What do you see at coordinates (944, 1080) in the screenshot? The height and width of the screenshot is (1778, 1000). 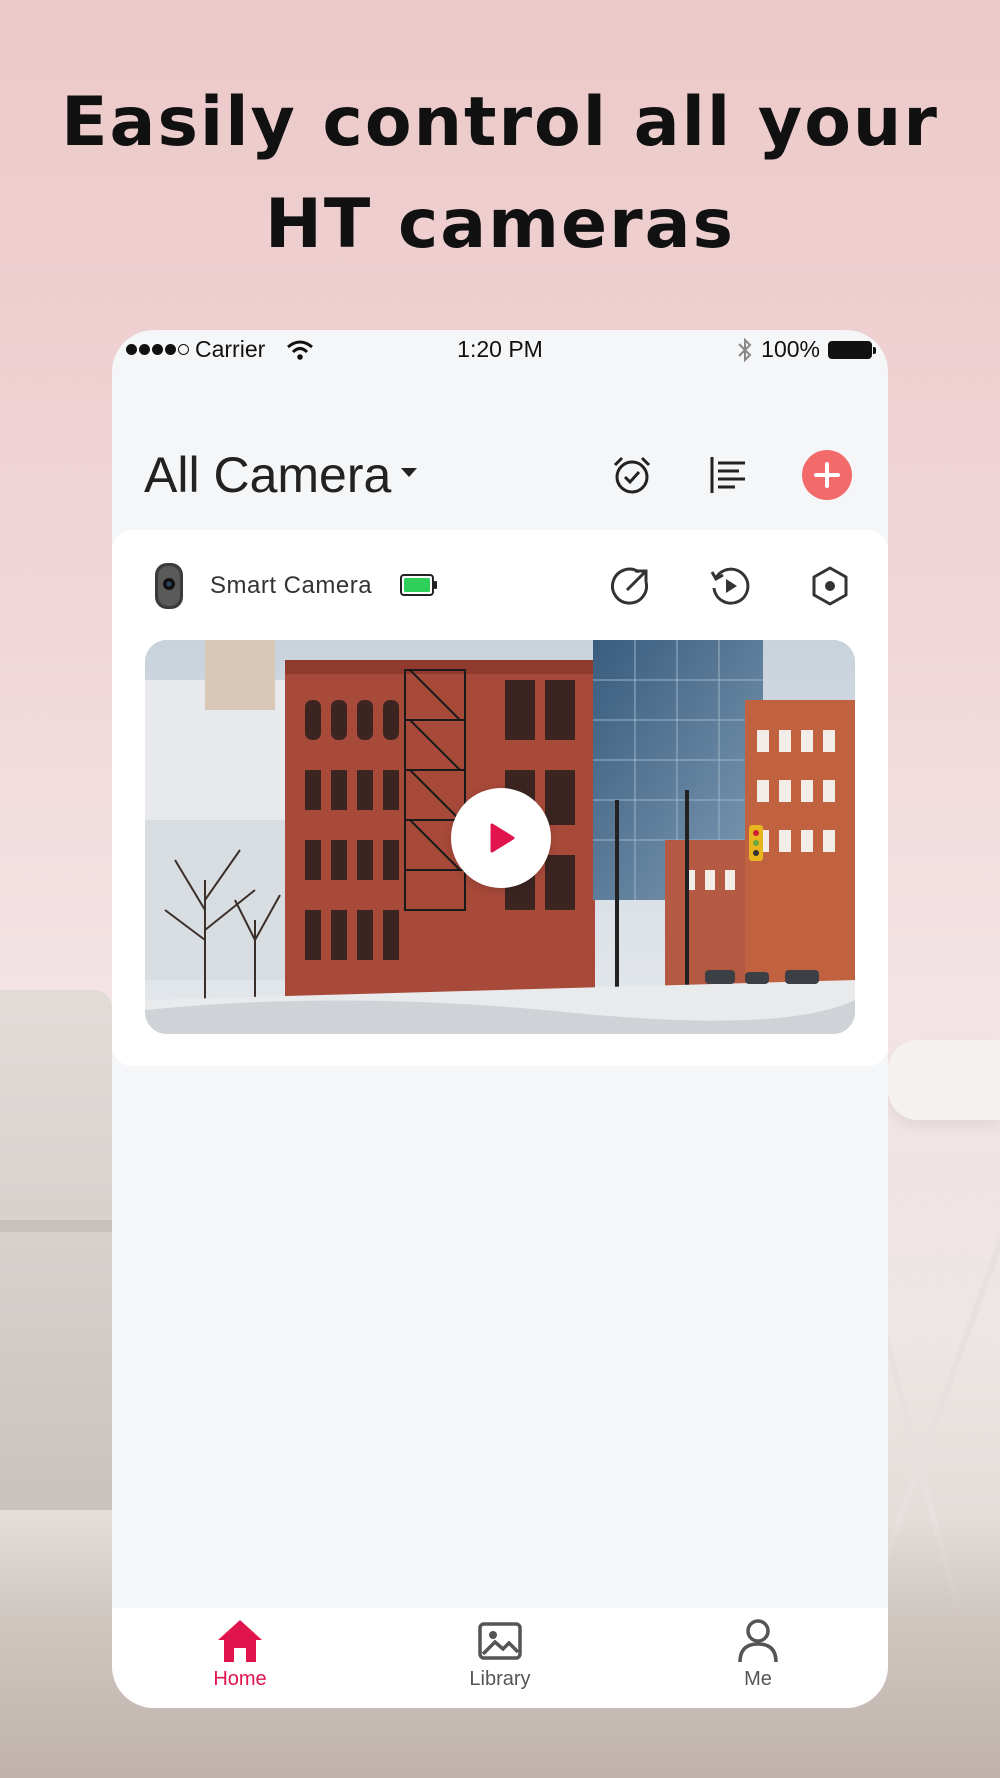 I see `background-table` at bounding box center [944, 1080].